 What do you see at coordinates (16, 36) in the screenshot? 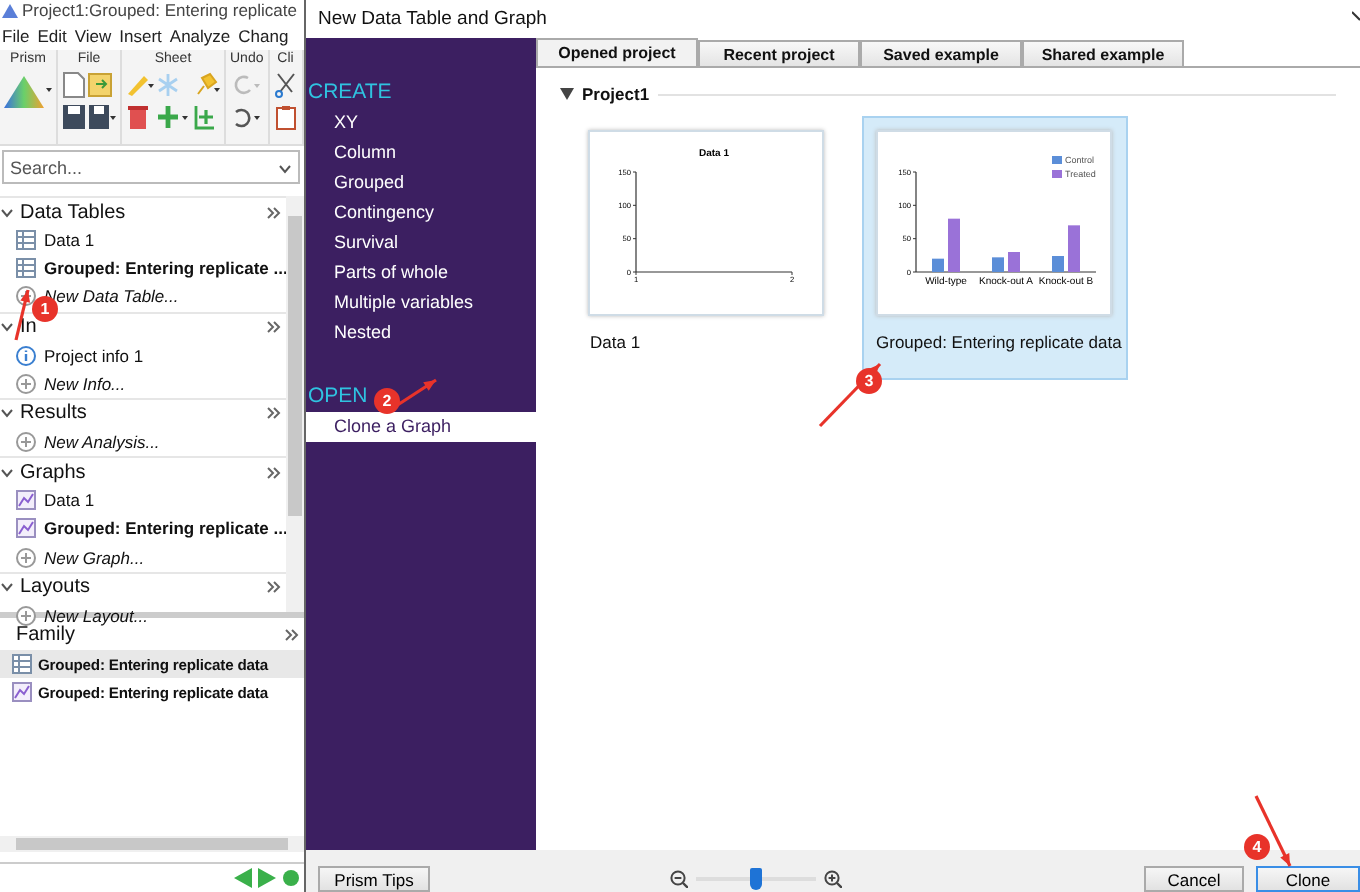
I see `menu-item: File` at bounding box center [16, 36].